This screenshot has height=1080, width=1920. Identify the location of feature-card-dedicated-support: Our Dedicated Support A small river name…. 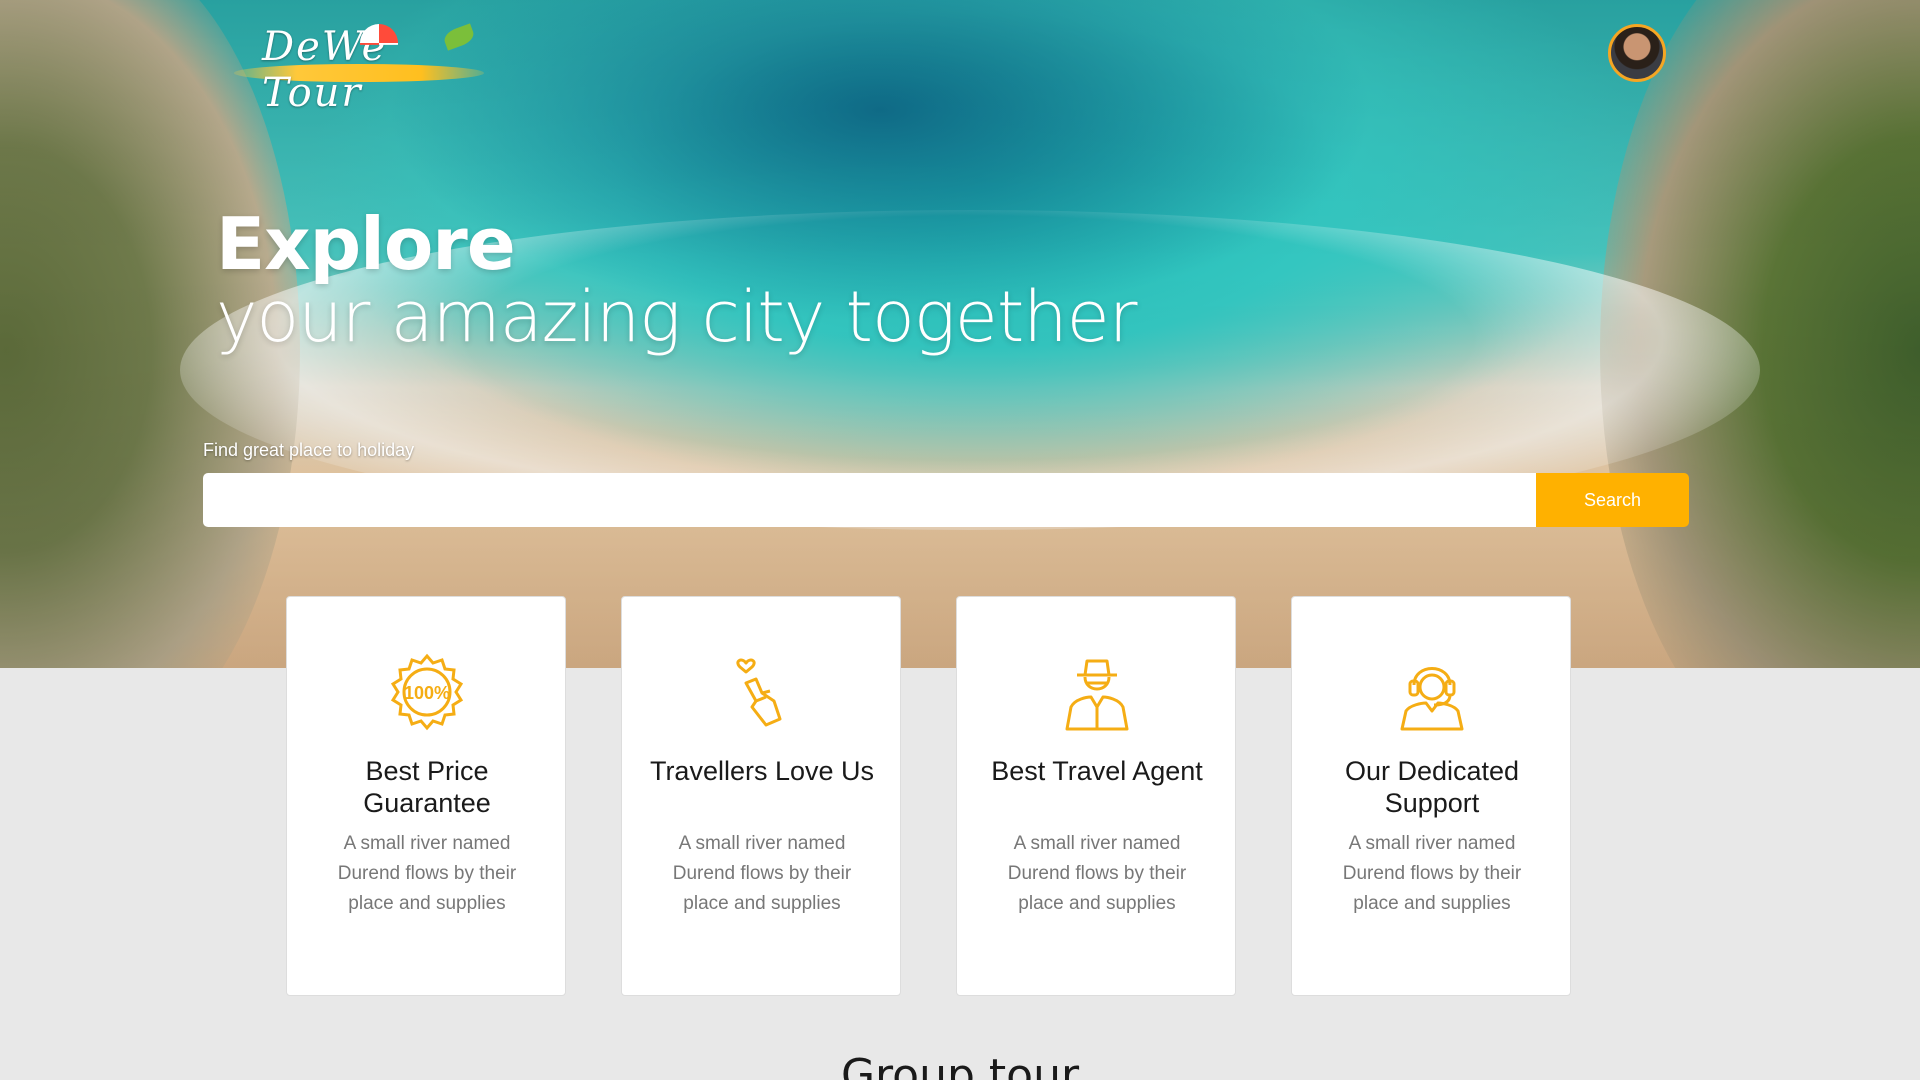
(1431, 796).